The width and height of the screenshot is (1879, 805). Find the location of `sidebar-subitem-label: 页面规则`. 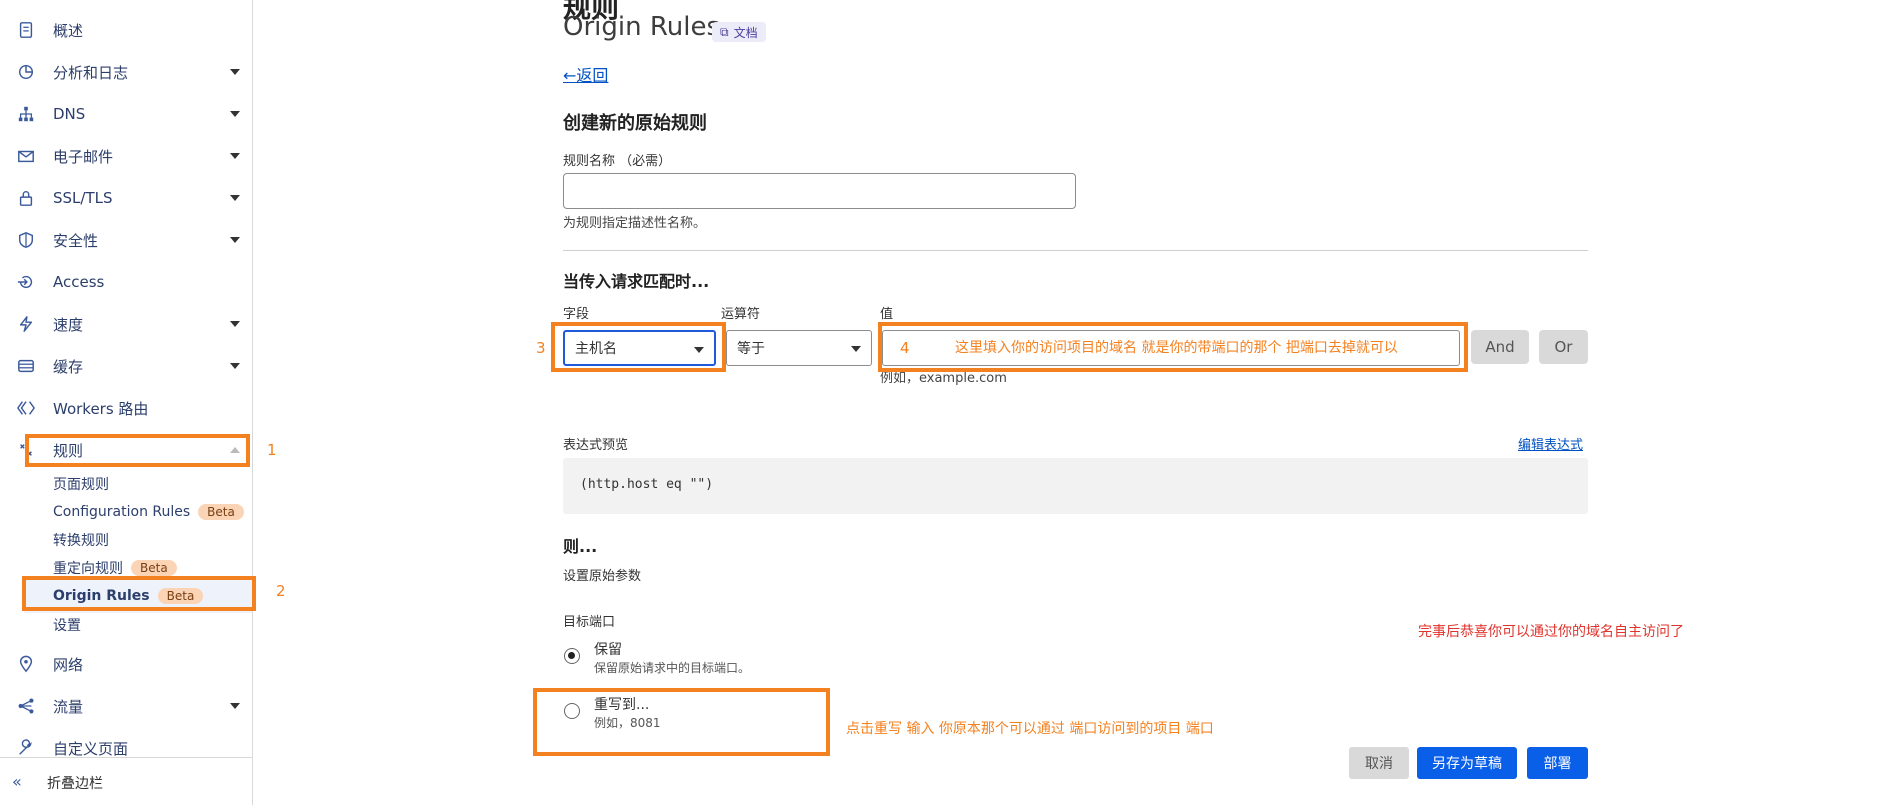

sidebar-subitem-label: 页面规则 is located at coordinates (81, 485).